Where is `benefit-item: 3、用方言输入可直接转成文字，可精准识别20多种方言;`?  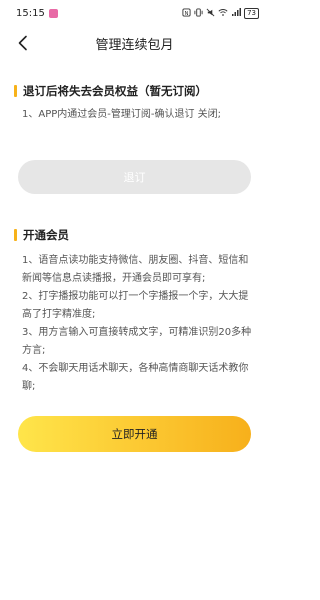 benefit-item: 3、用方言输入可直接转成文字，可精准识别20多种方言; is located at coordinates (137, 341).